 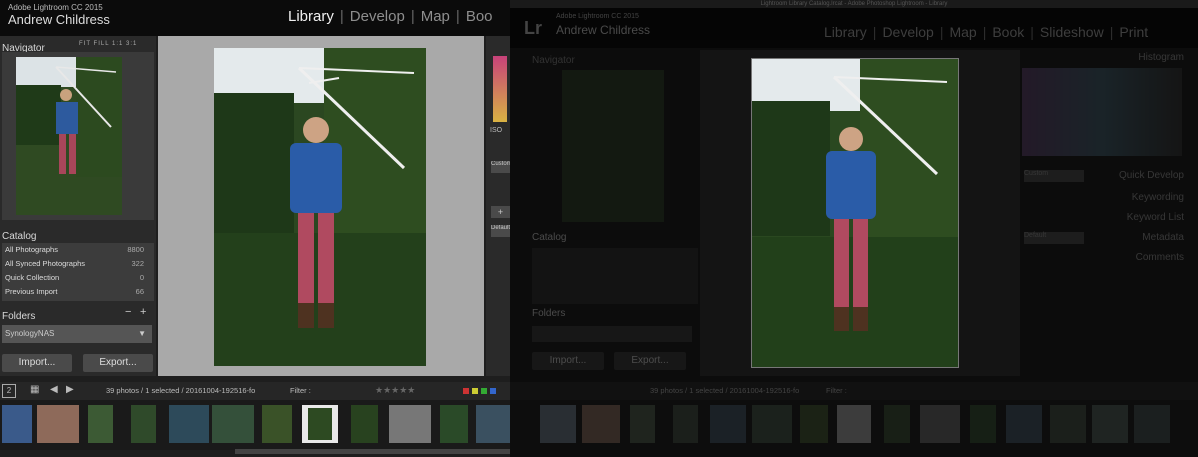 I want to click on folder-volume-label: SynologyNAS, so click(x=30, y=333).